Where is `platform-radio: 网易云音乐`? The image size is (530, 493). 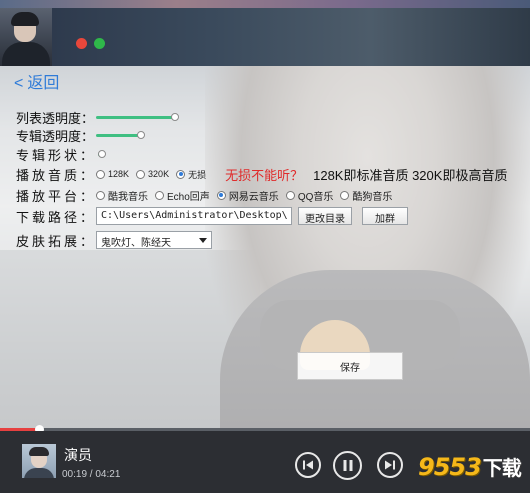
platform-radio: 网易云音乐 is located at coordinates (247, 195).